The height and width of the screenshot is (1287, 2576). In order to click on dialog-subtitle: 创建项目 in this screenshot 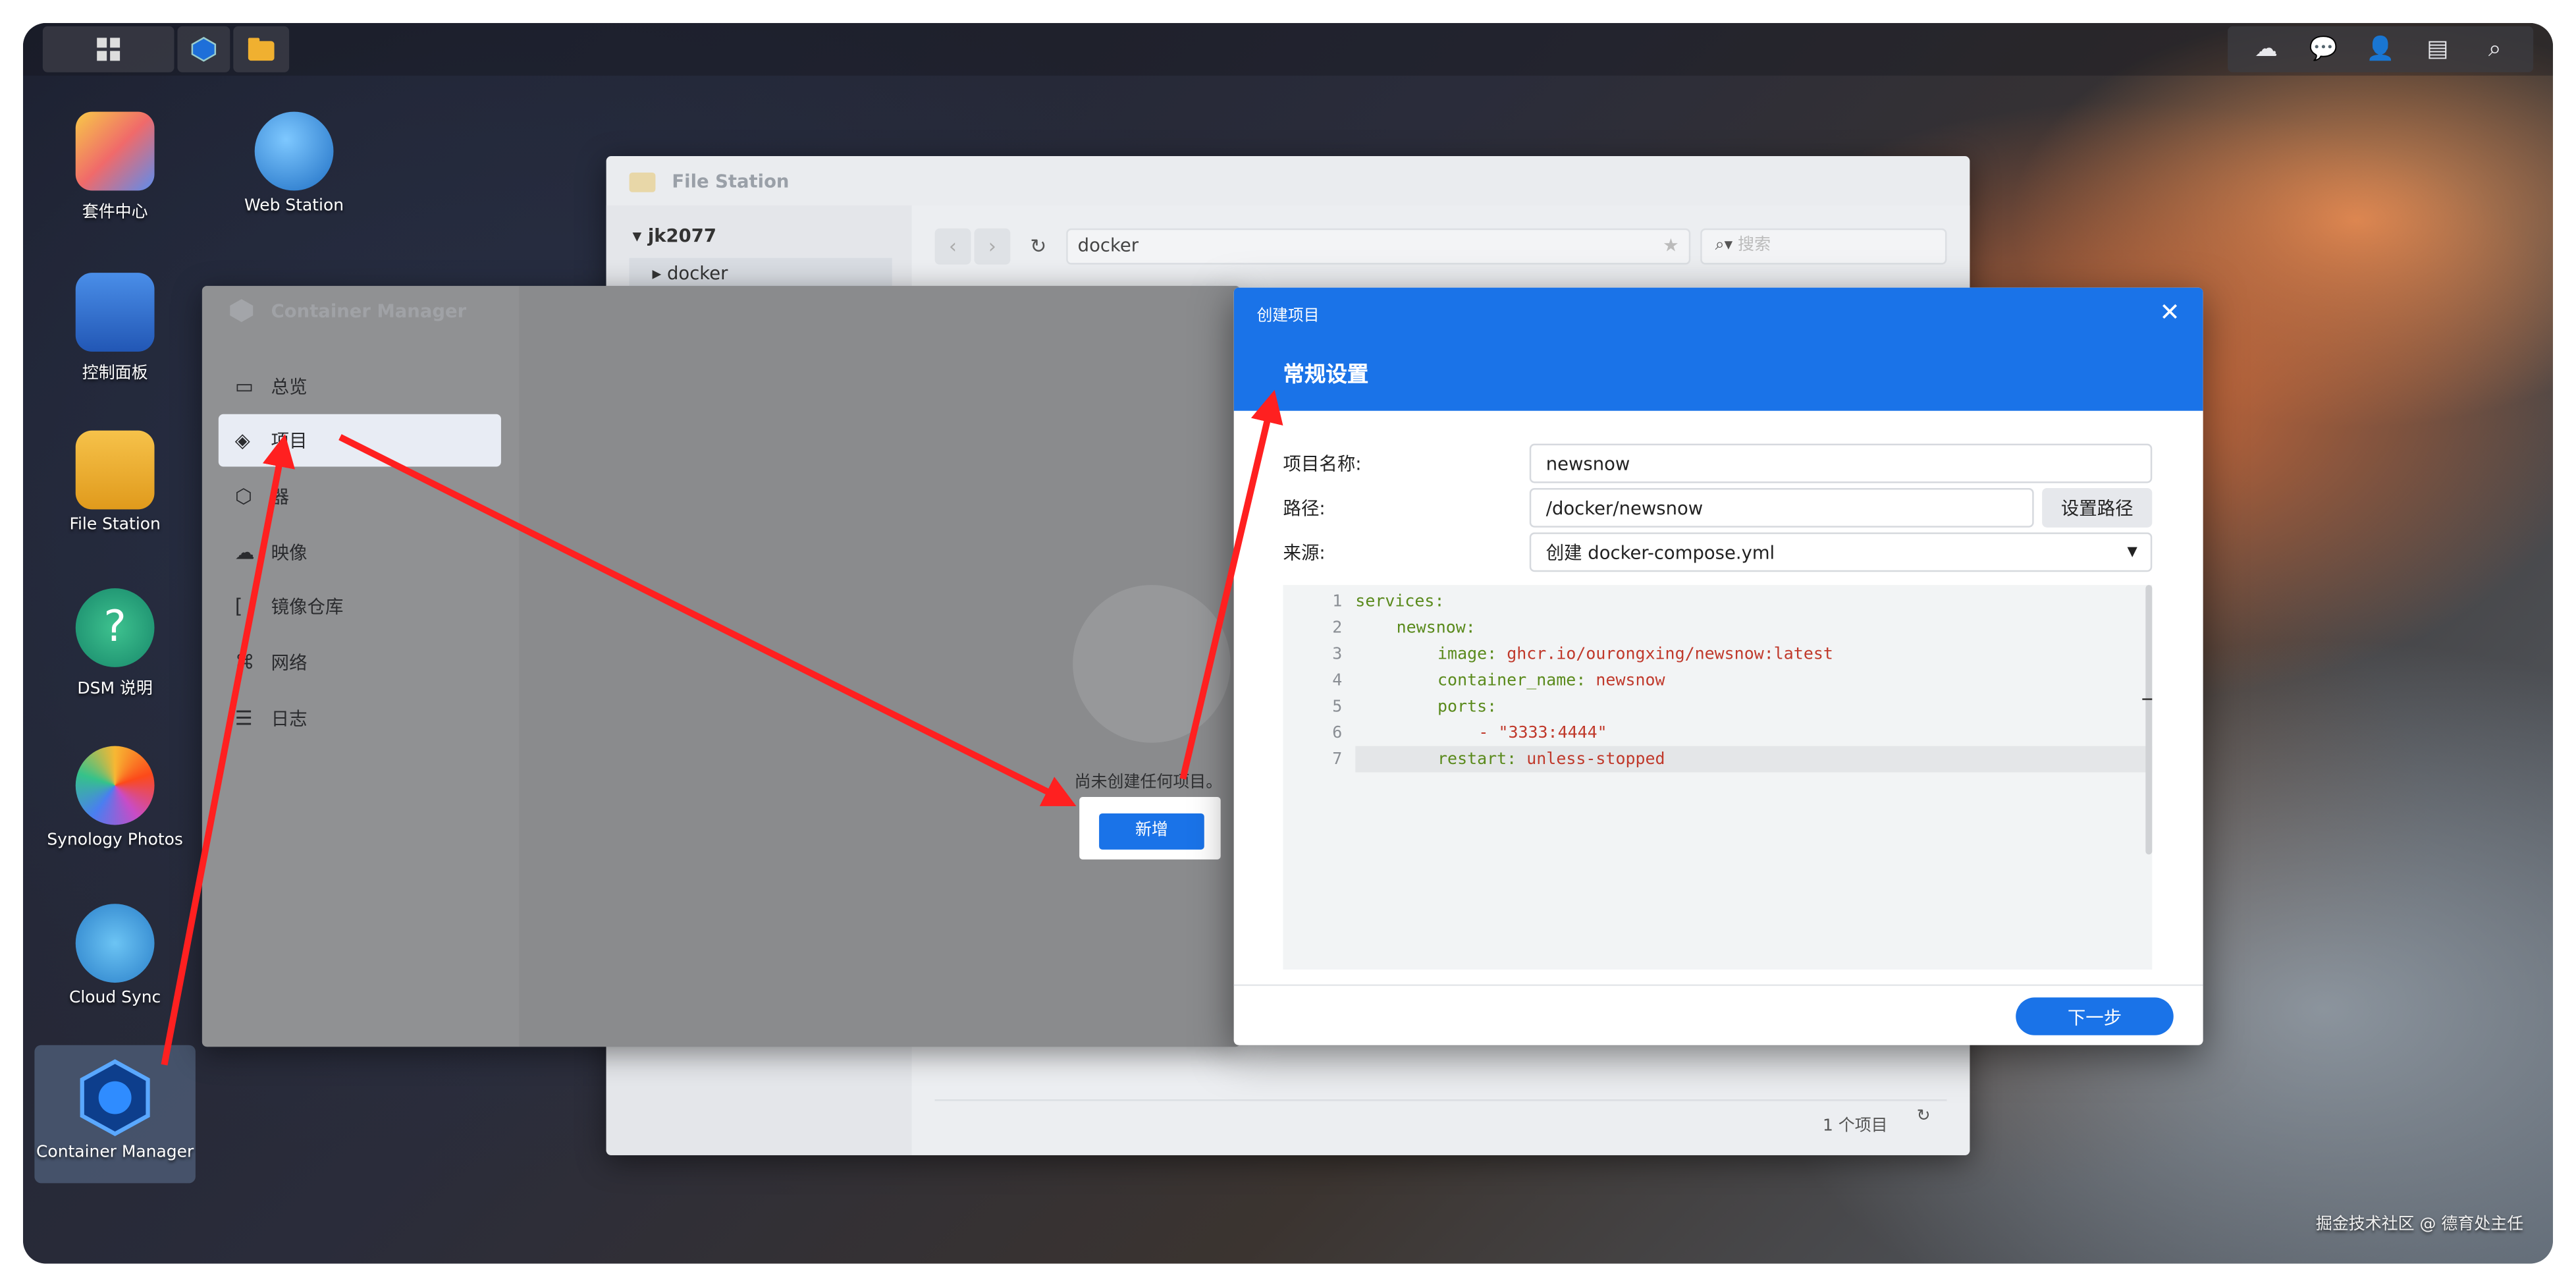, I will do `click(1288, 316)`.